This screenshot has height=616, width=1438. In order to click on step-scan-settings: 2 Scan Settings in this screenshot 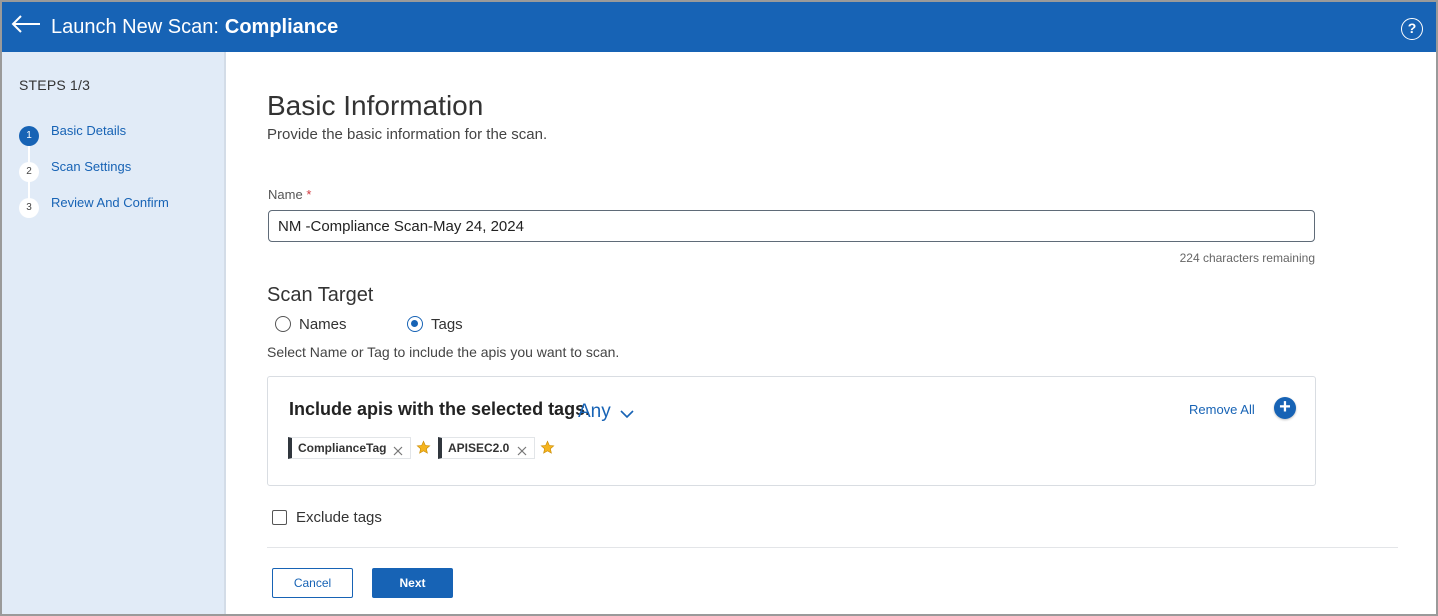, I will do `click(119, 170)`.